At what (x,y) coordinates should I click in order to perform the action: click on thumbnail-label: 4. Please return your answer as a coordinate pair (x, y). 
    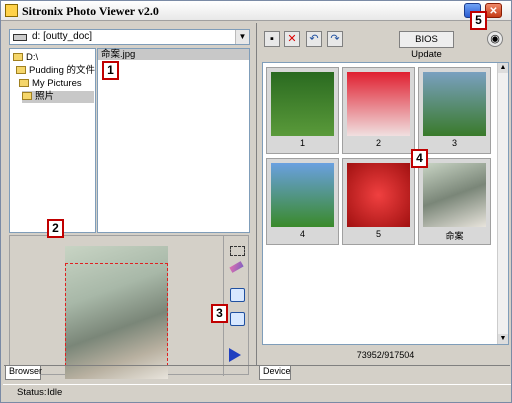
    Looking at the image, I should click on (302, 234).